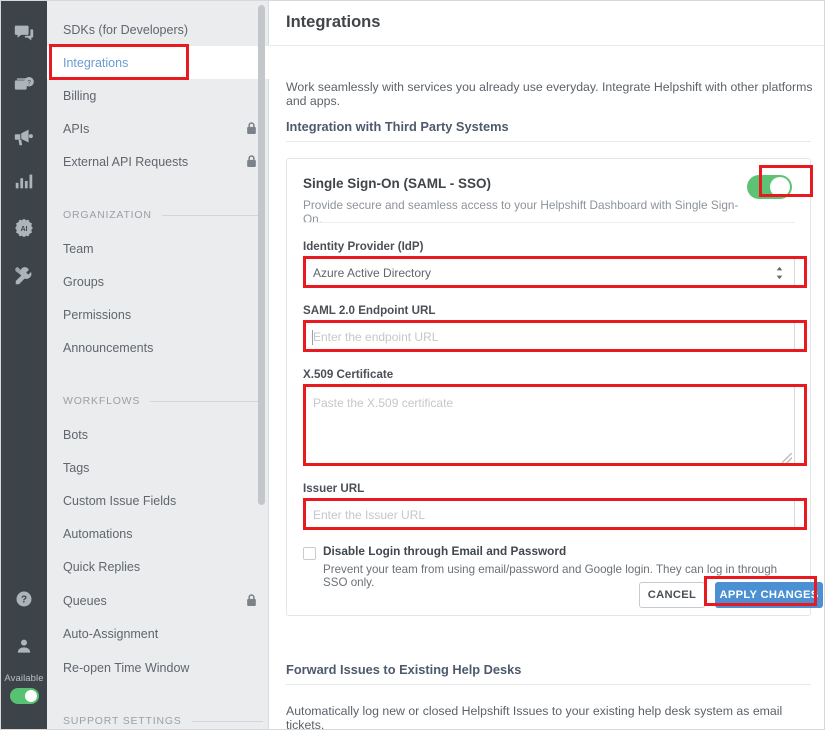 This screenshot has width=825, height=730. I want to click on sidebar-item-bots: Bots, so click(158, 434).